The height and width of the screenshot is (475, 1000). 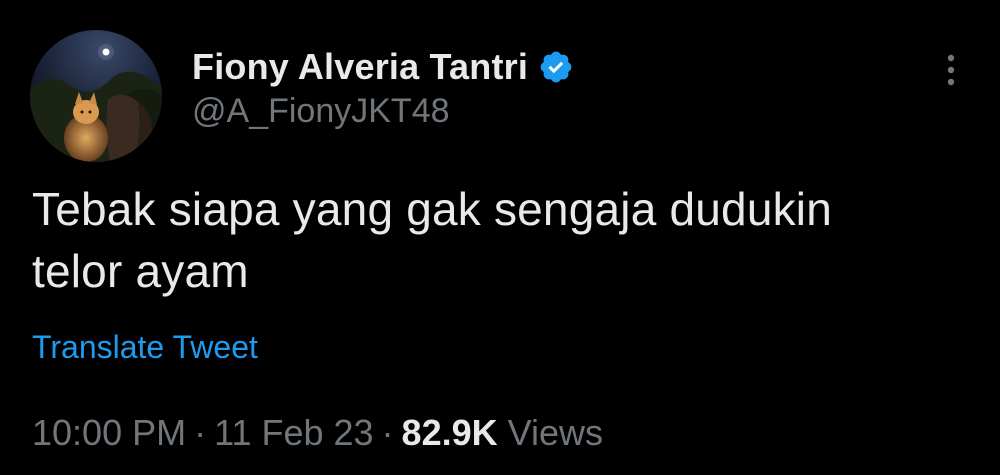 What do you see at coordinates (556, 67) in the screenshot?
I see `verified-badge-icon` at bounding box center [556, 67].